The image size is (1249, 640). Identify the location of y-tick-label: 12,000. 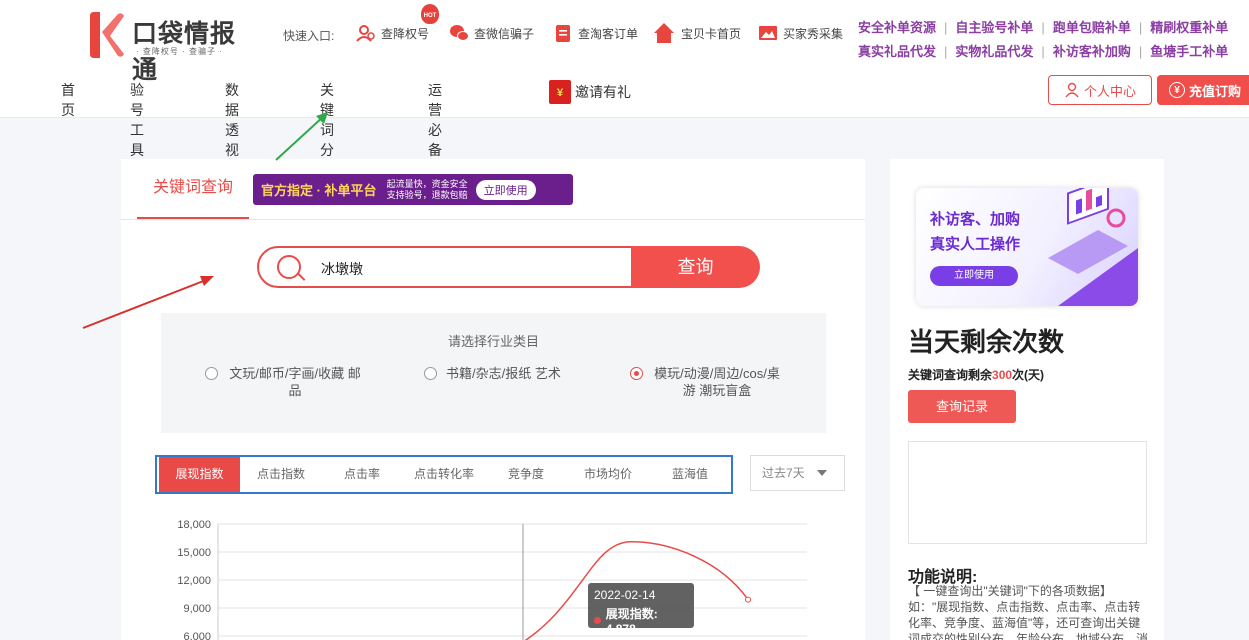
(194, 581).